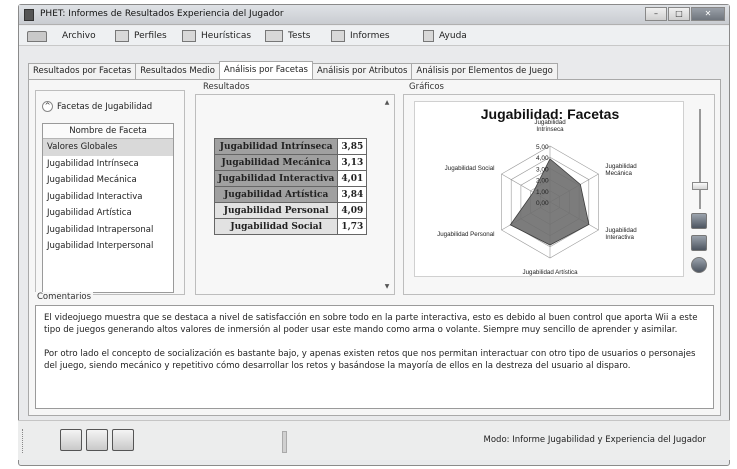 The height and width of the screenshot is (469, 737). What do you see at coordinates (226, 87) in the screenshot?
I see `results-label: Resultados` at bounding box center [226, 87].